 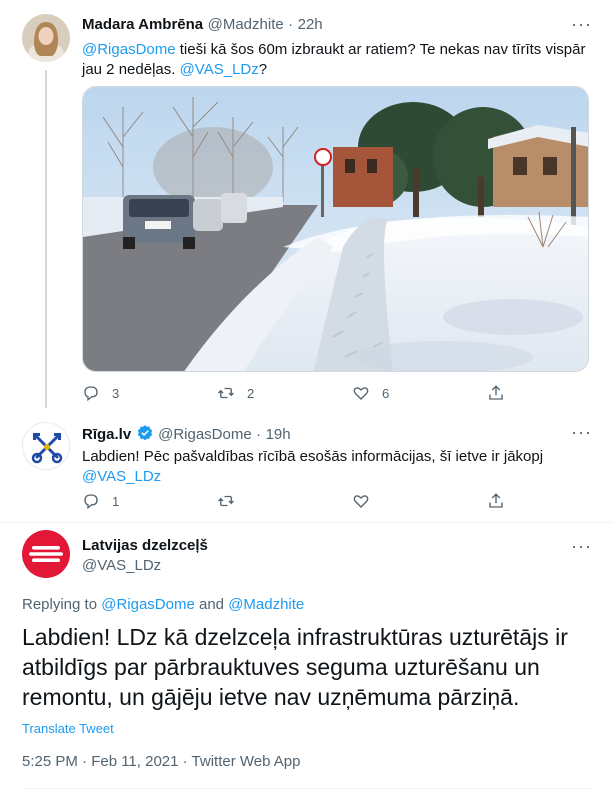 I want to click on mention-madzhite: @Madzhite, so click(x=266, y=604).